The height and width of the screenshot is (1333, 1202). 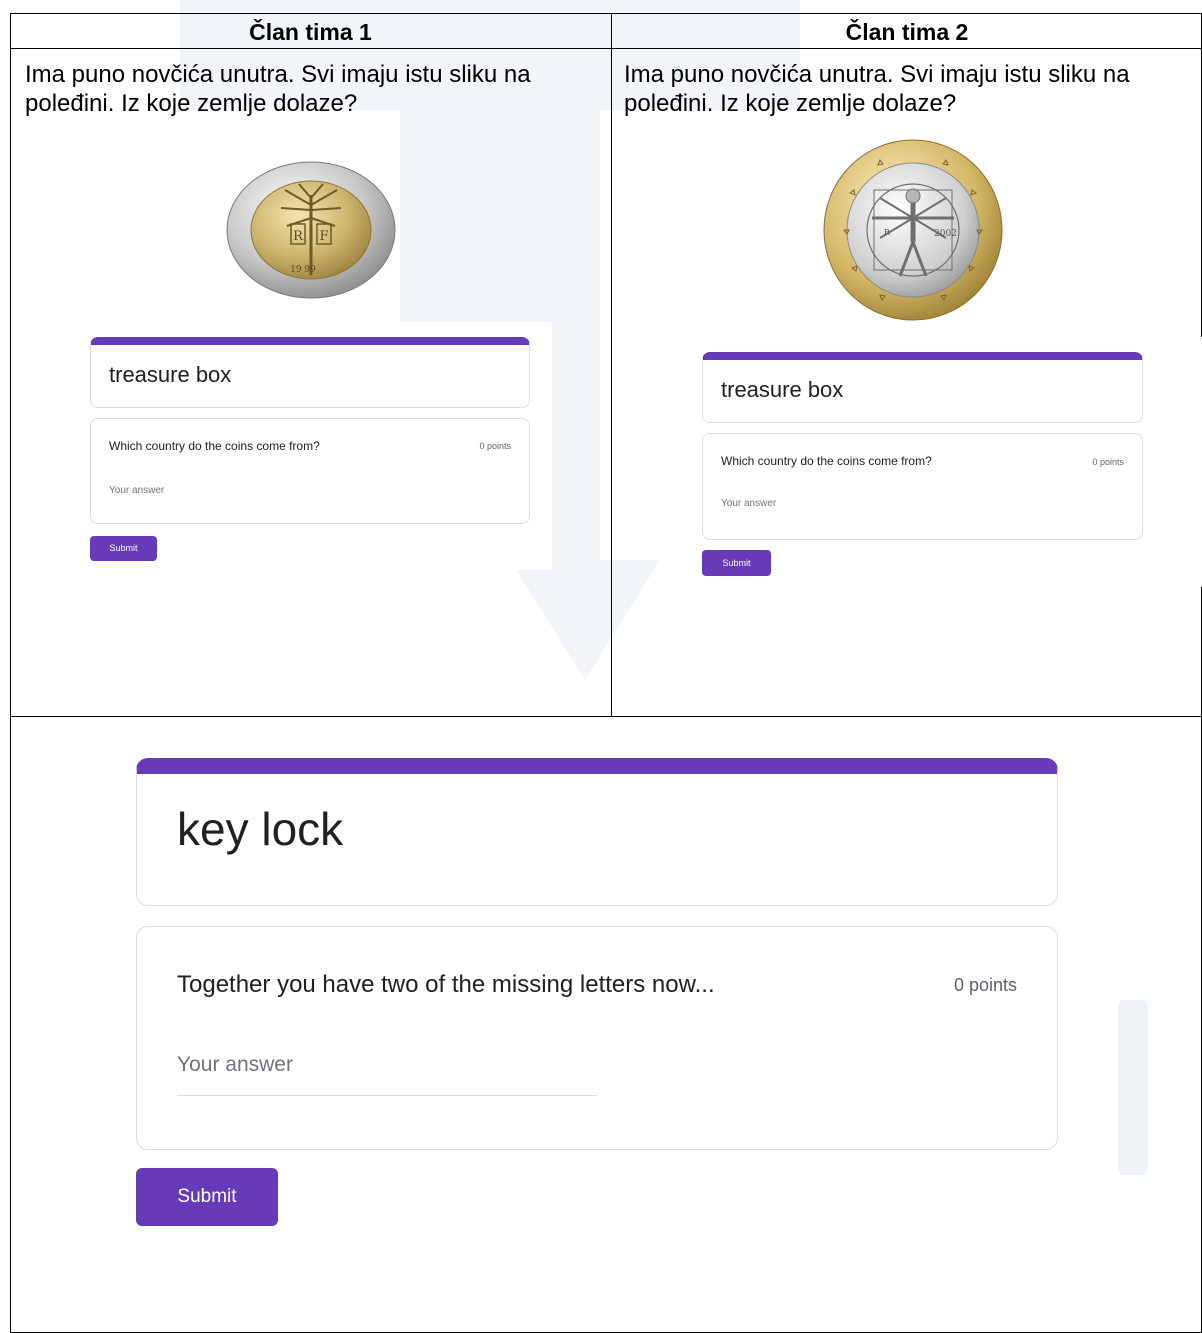 What do you see at coordinates (495, 446) in the screenshot?
I see `form-left-points: 0 points` at bounding box center [495, 446].